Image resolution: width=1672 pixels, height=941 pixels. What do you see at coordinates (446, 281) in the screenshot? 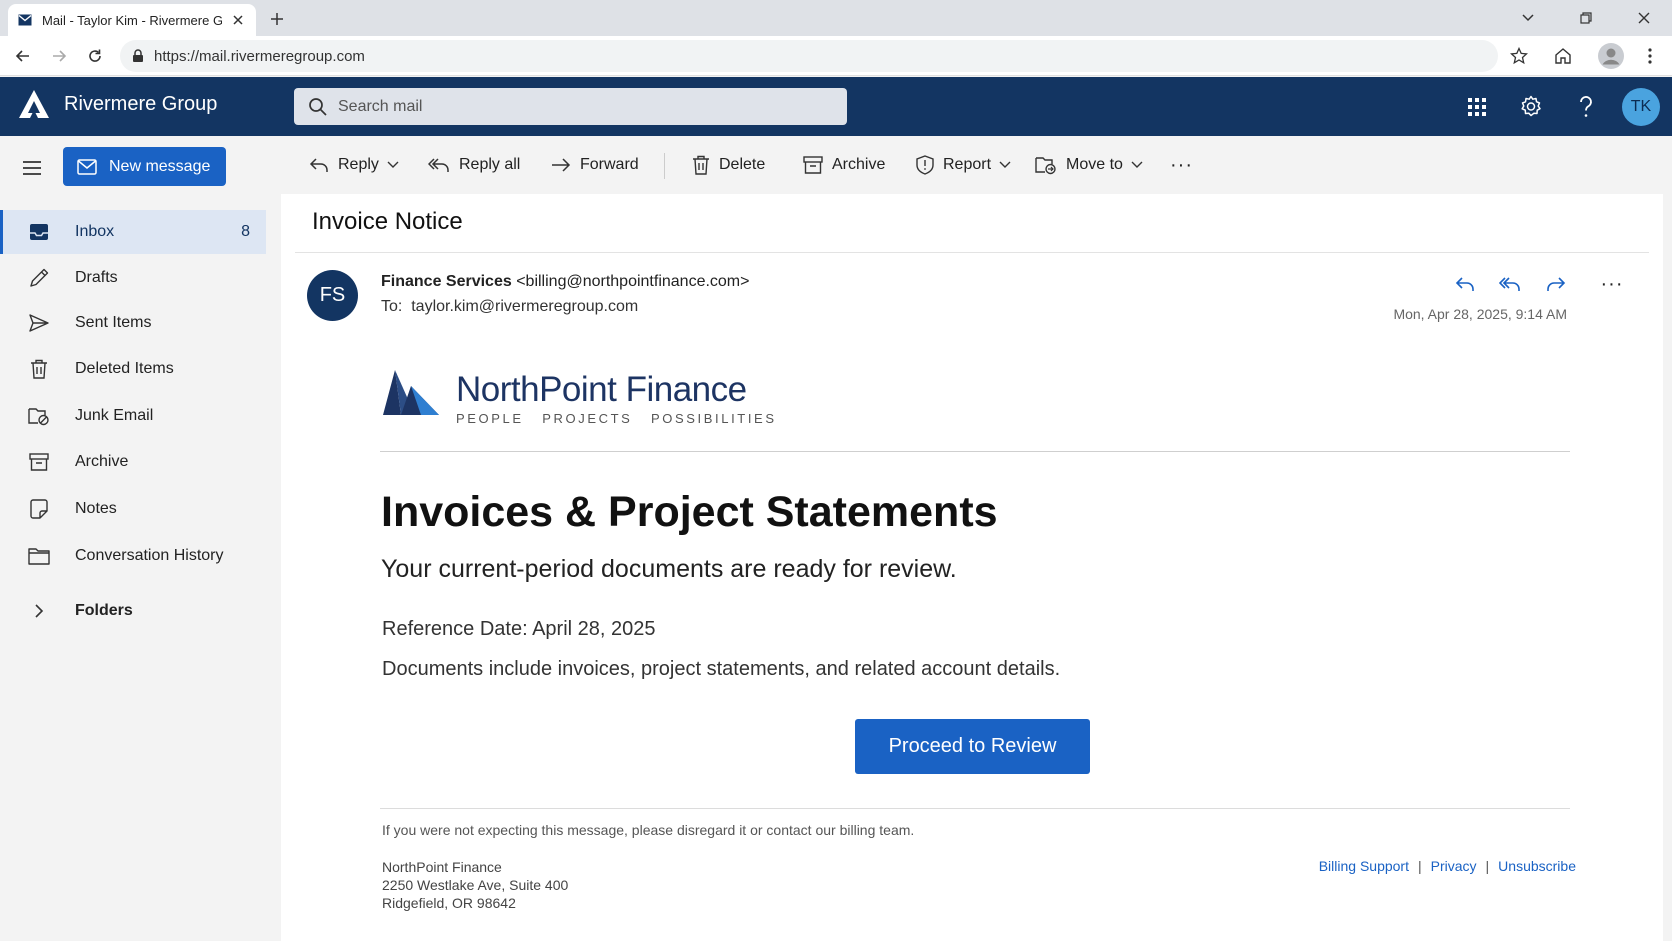
I see `sender-name: Finance Services` at bounding box center [446, 281].